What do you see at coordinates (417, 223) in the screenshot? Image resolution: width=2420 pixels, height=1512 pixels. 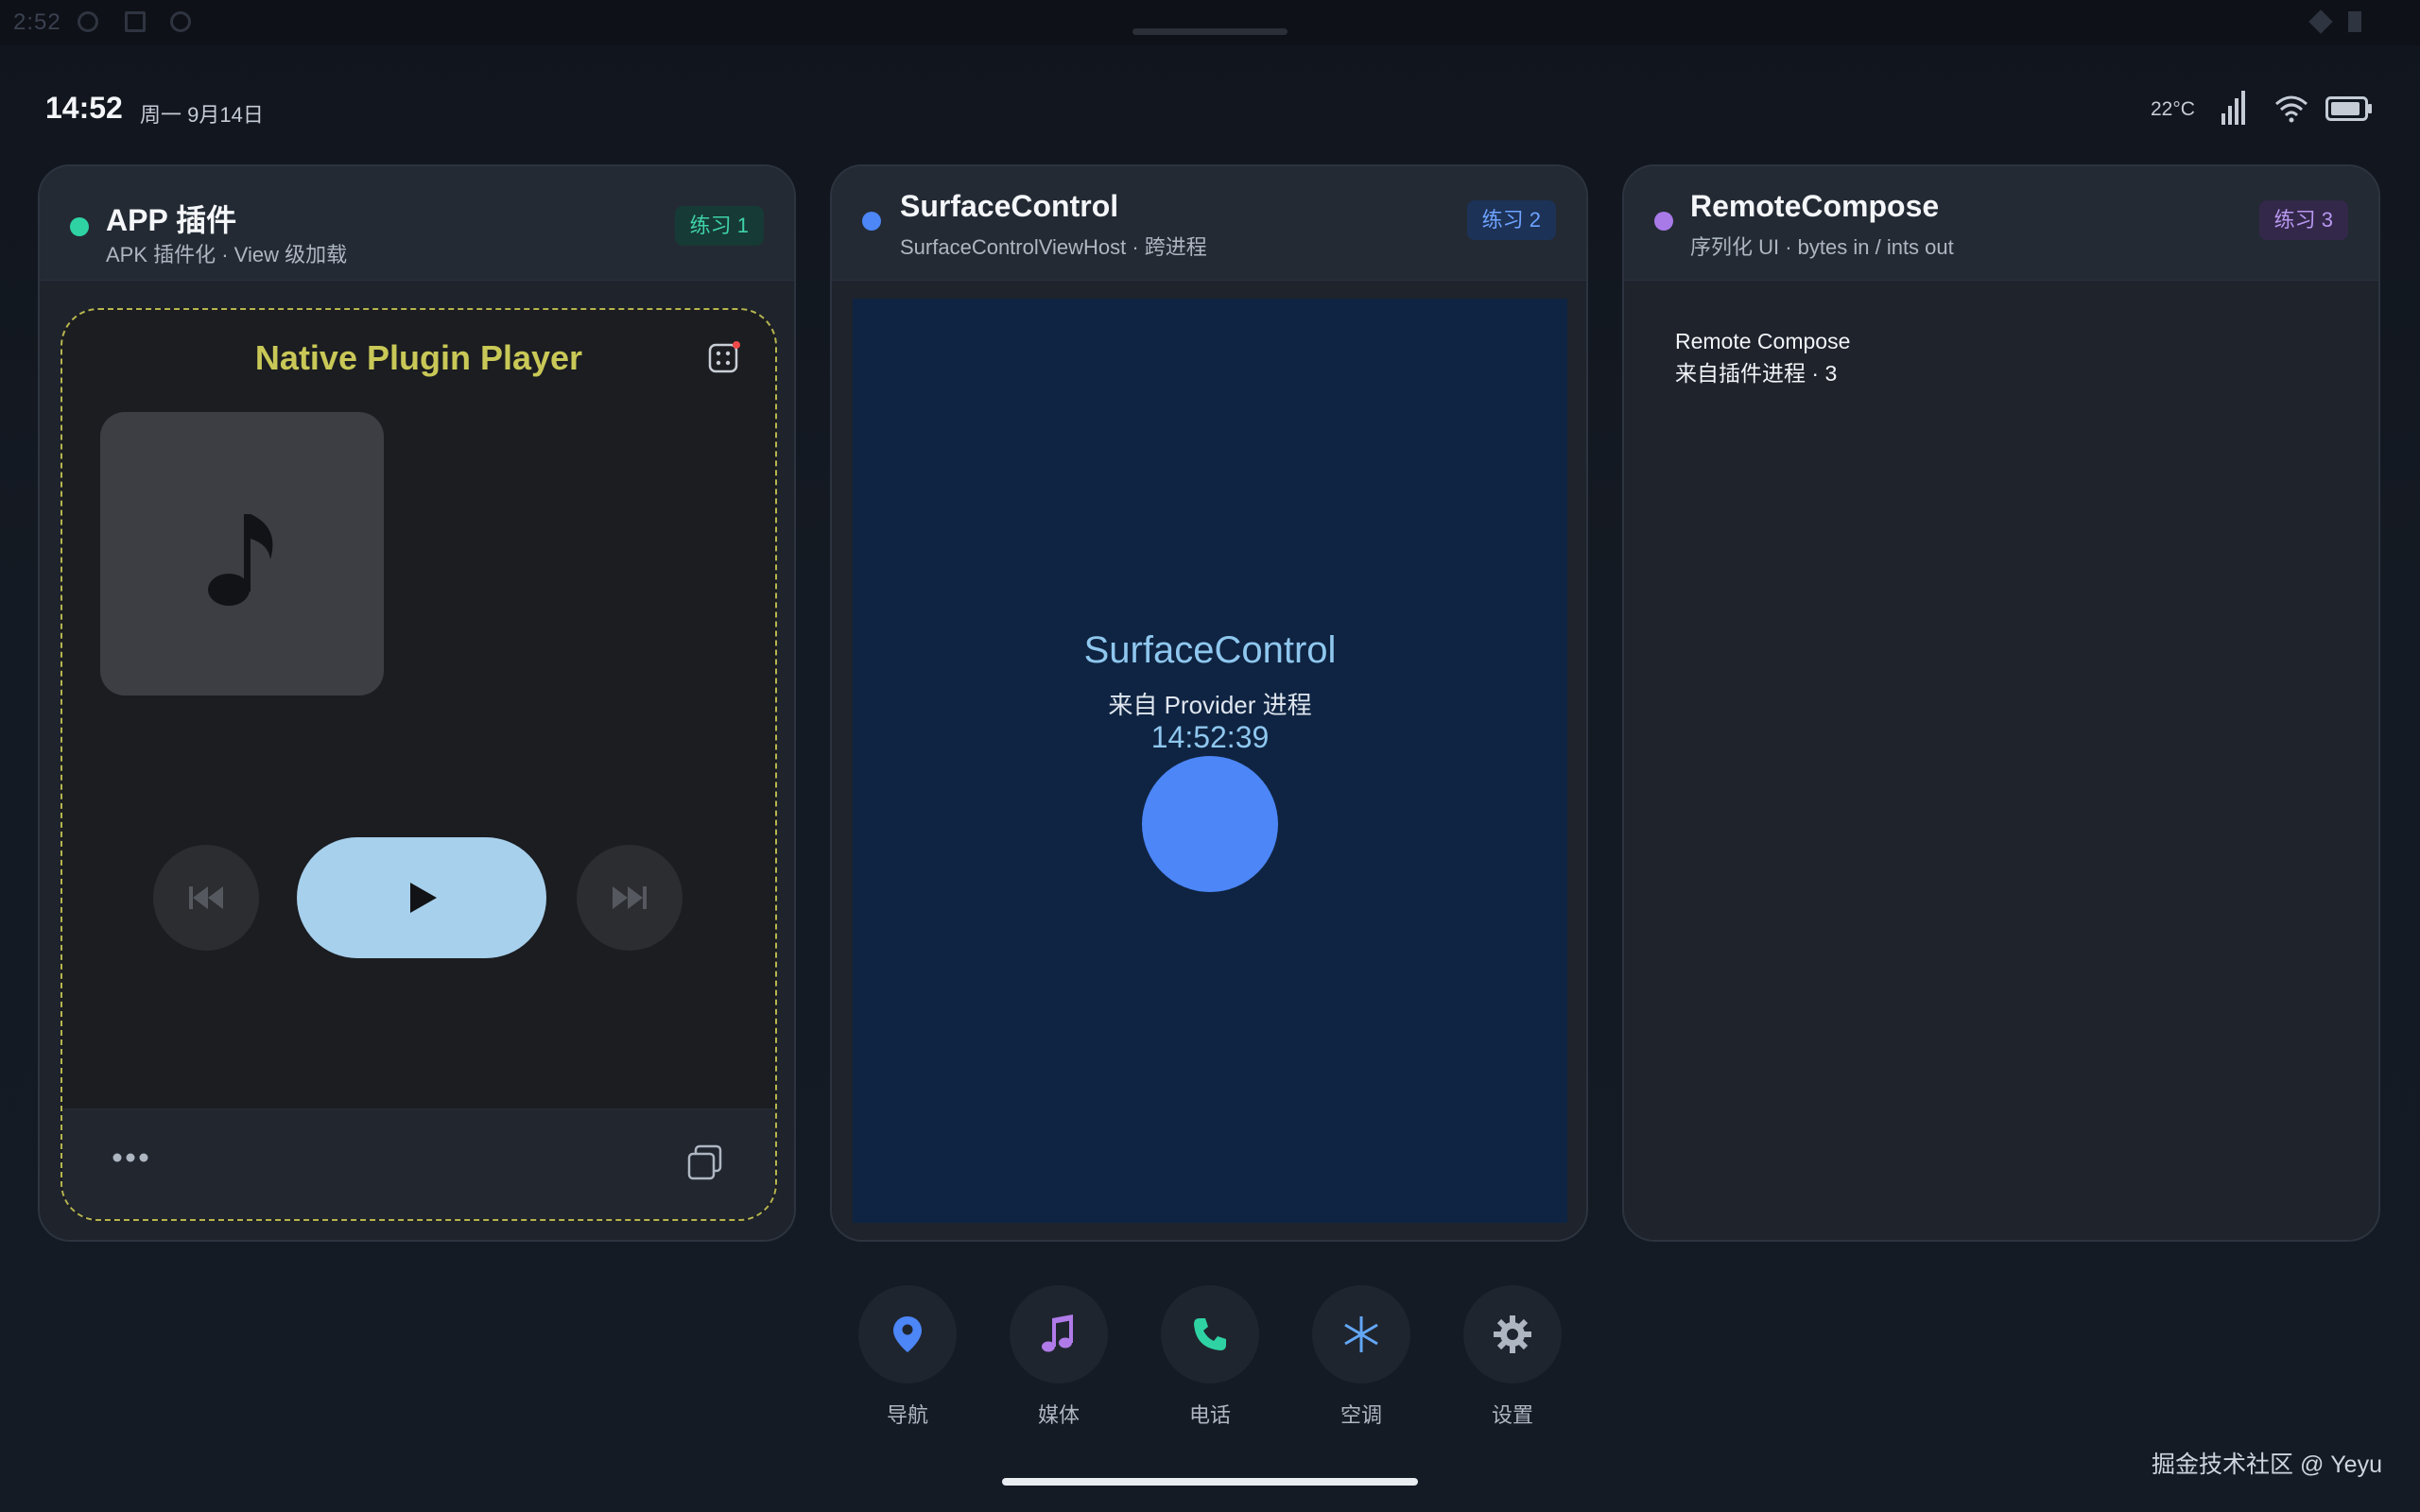 I see `card-header: APP 插件 APK 插件化 · View 级加载 练习 1` at bounding box center [417, 223].